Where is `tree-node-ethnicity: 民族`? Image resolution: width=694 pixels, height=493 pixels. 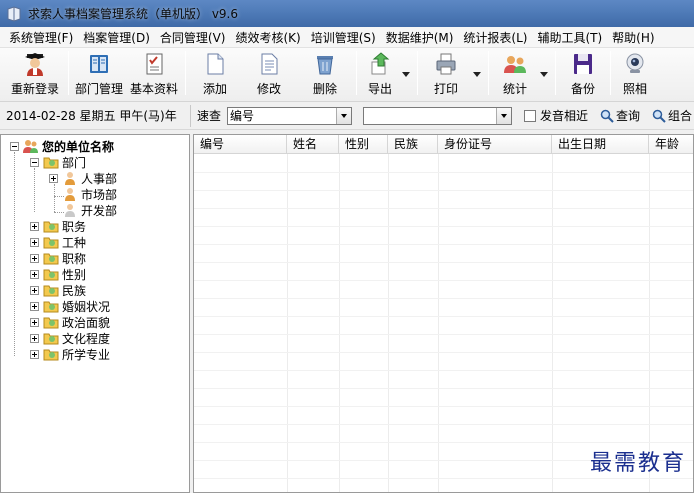 tree-node-ethnicity: 民族 is located at coordinates (58, 290).